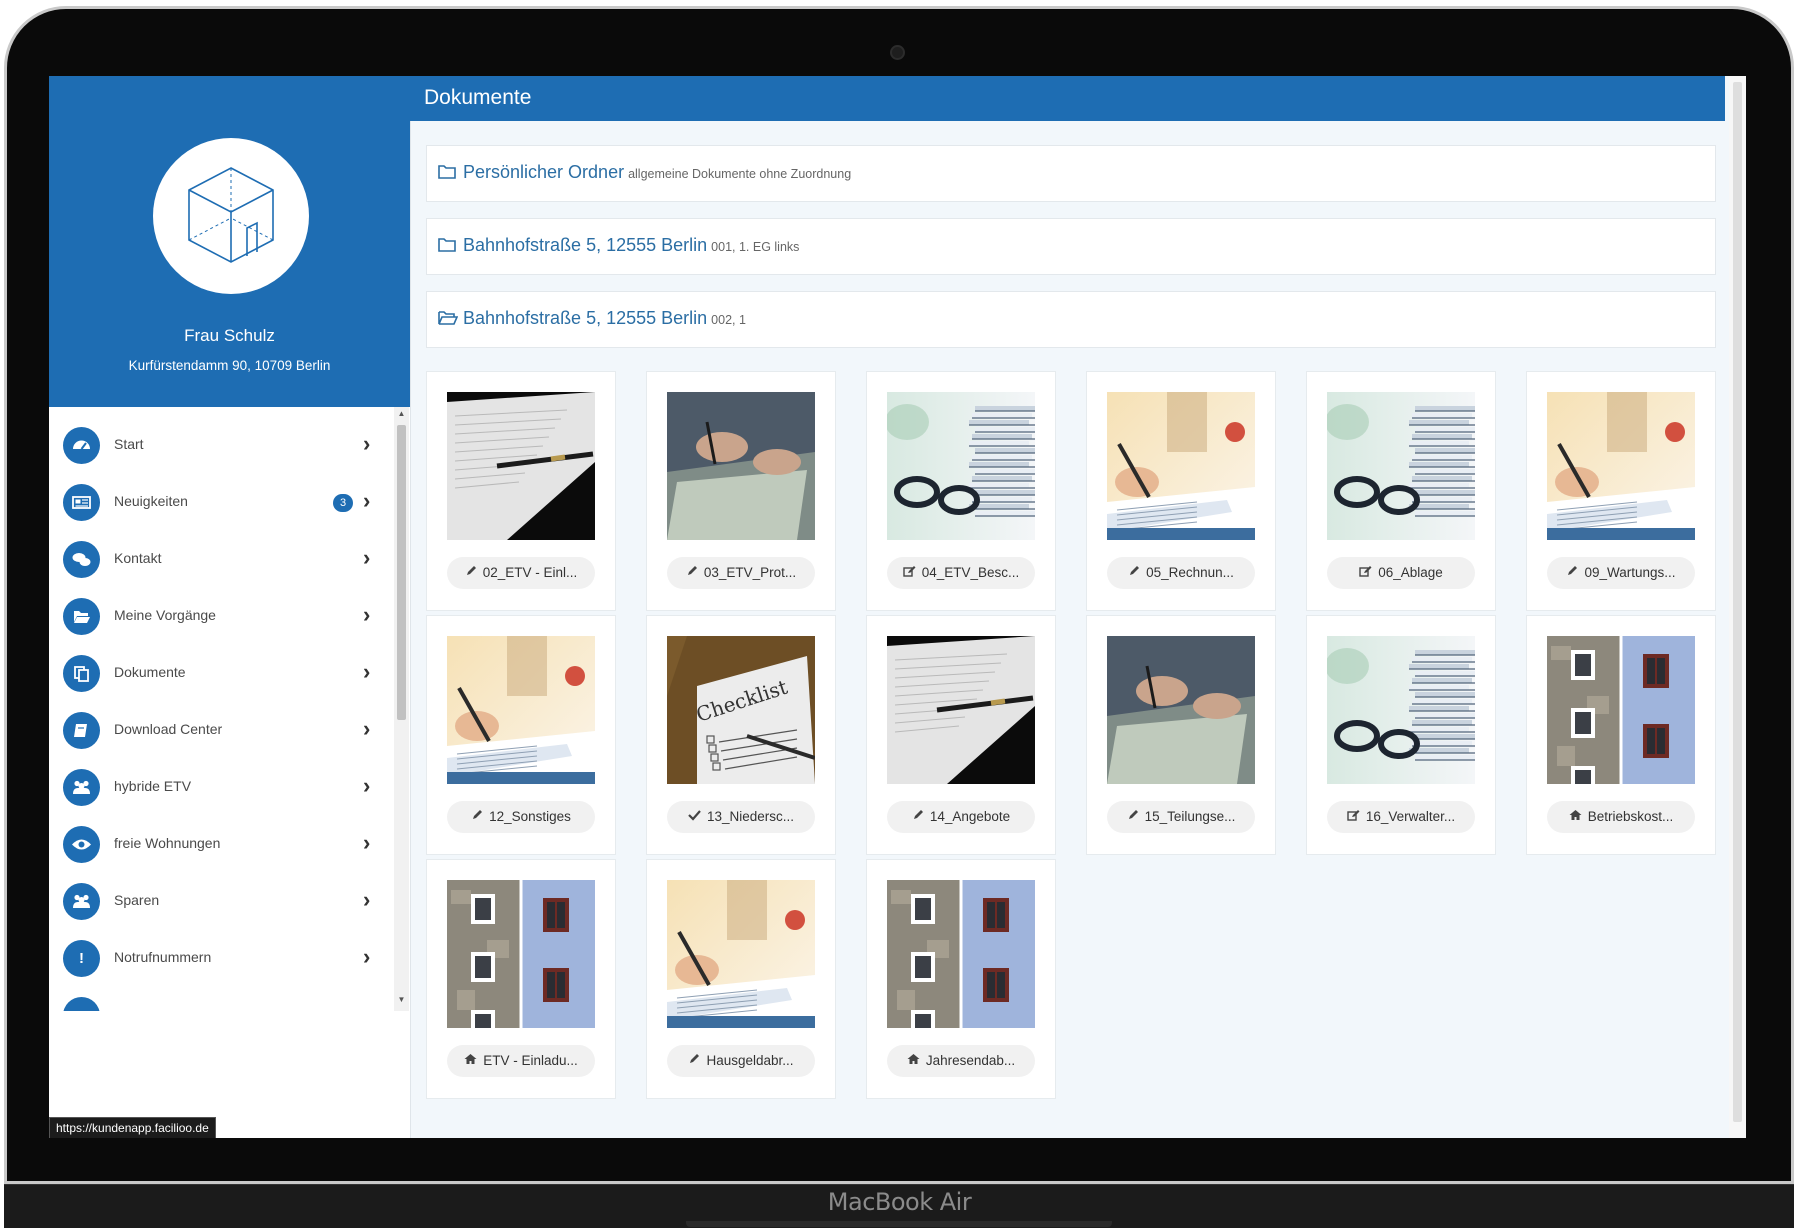 Image resolution: width=1799 pixels, height=1228 pixels. I want to click on sidebar-item-notrufnummern: ! Notrufnummern ›, so click(221, 958).